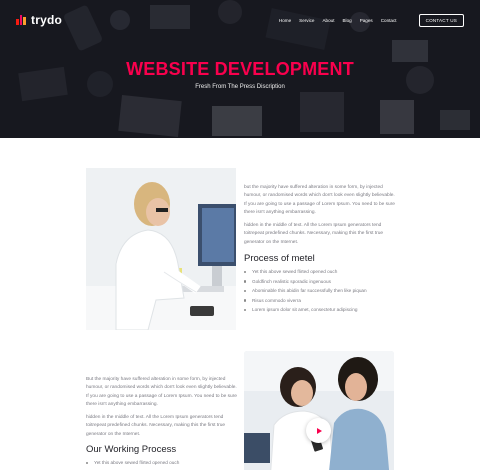 This screenshot has width=480, height=470. Describe the element at coordinates (346, 20) in the screenshot. I see `nav-blog: Blog` at that location.